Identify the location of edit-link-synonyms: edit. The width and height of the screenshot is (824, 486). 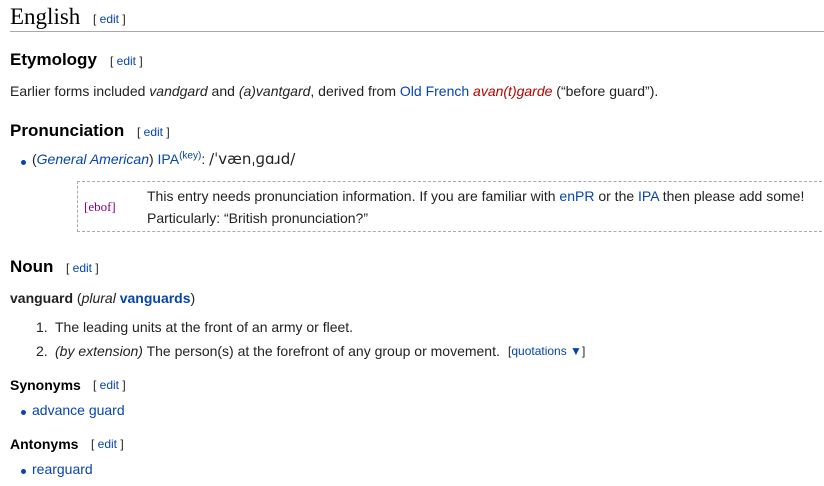
(109, 385).